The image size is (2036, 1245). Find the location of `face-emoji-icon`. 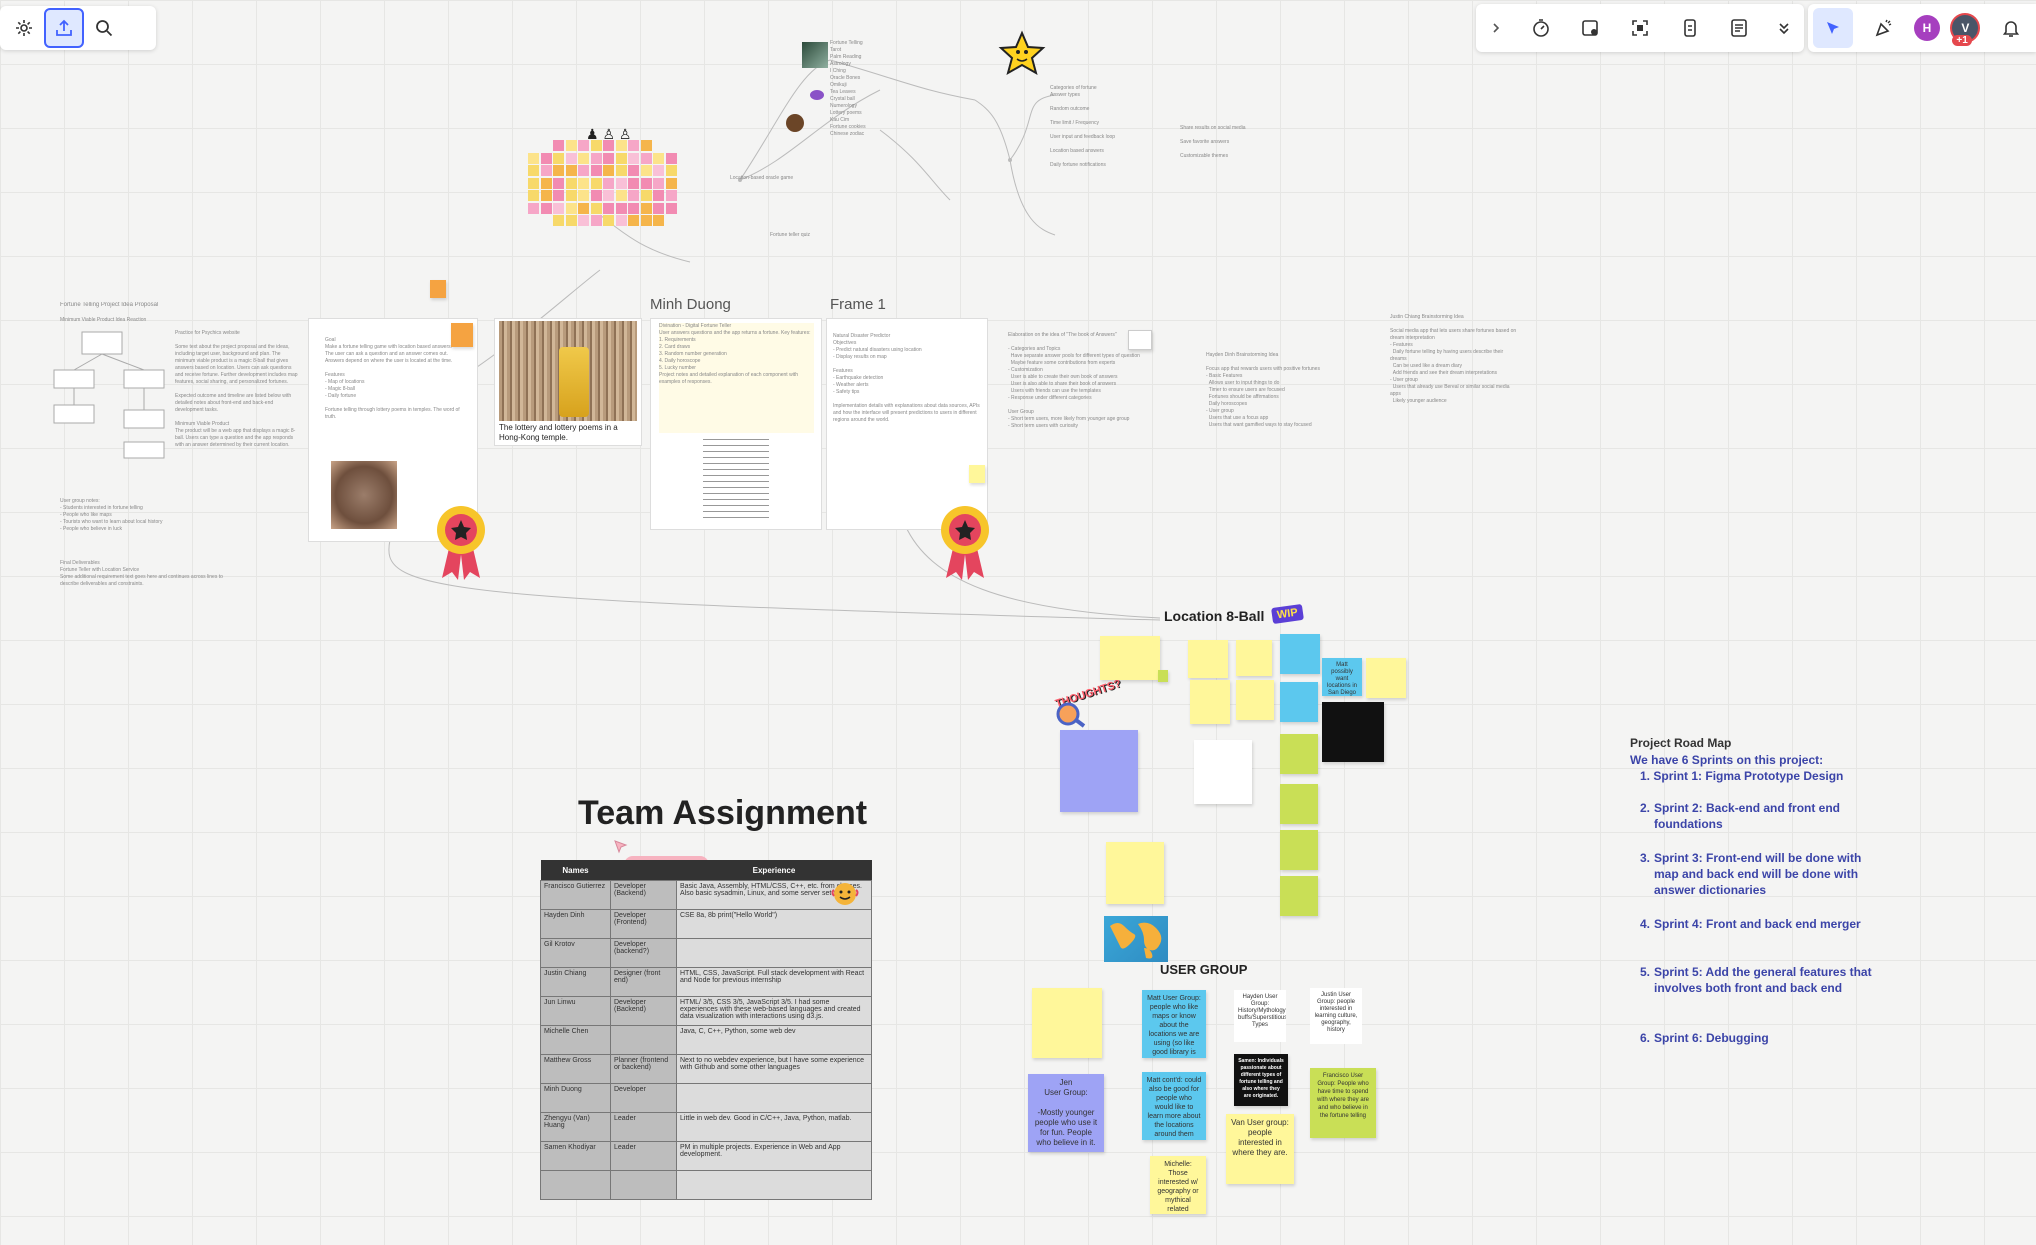

face-emoji-icon is located at coordinates (845, 896).